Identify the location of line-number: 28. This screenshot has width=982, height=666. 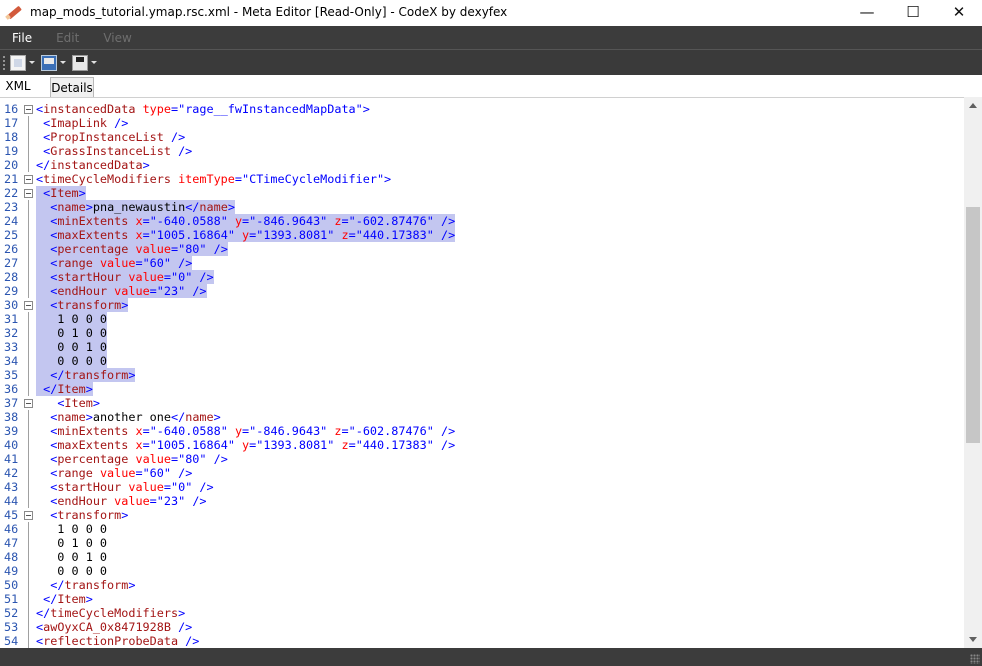
(11, 277).